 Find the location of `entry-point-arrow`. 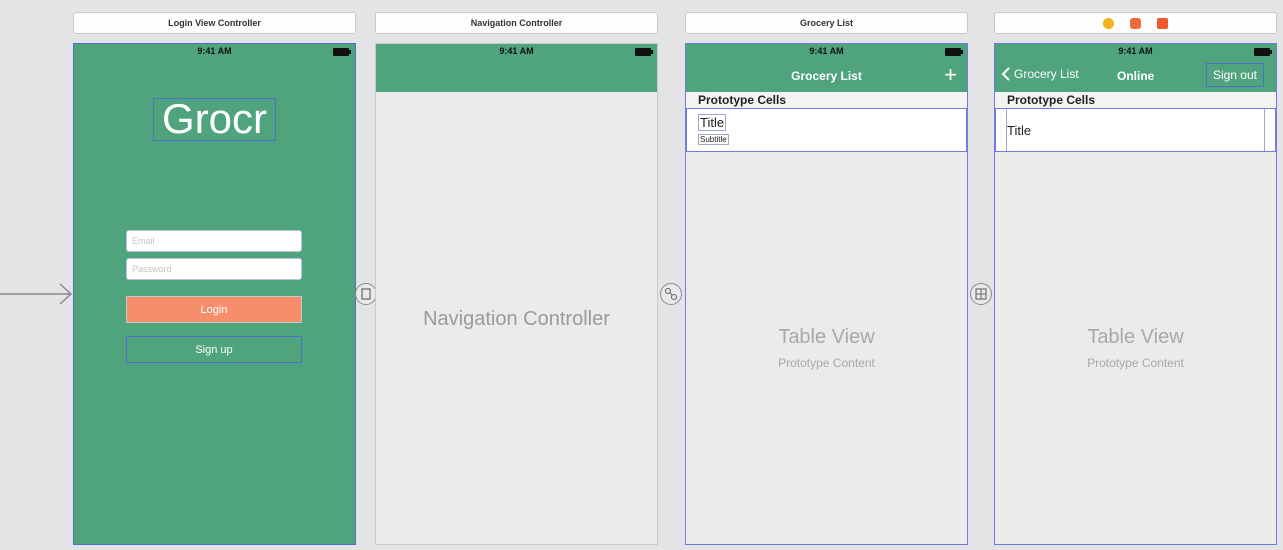

entry-point-arrow is located at coordinates (37, 294).